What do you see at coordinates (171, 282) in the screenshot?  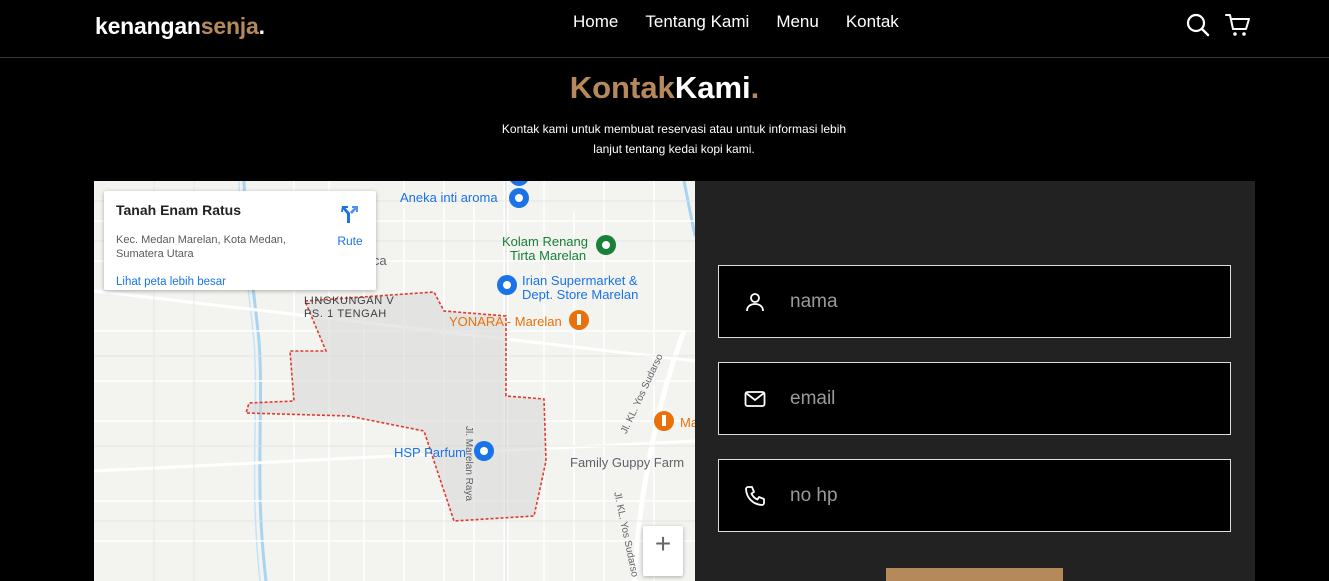 I see `view-larger-map-link: Lihat peta lebih besar` at bounding box center [171, 282].